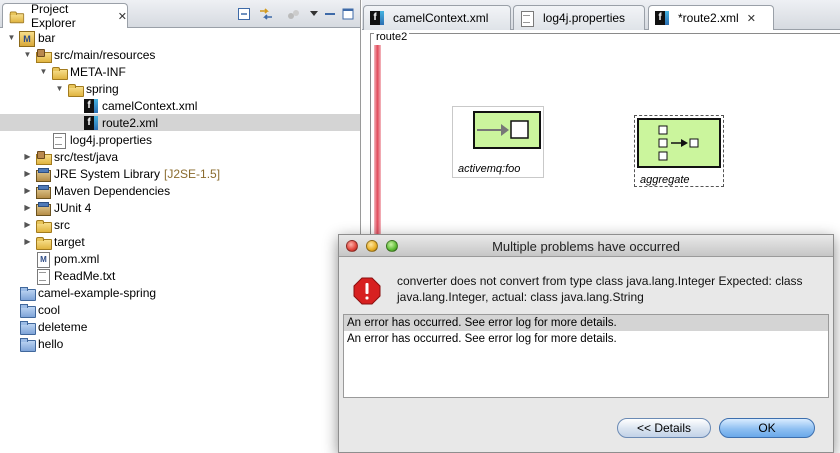 The height and width of the screenshot is (453, 840). What do you see at coordinates (98, 71) in the screenshot?
I see `tree-item-label: META-INF` at bounding box center [98, 71].